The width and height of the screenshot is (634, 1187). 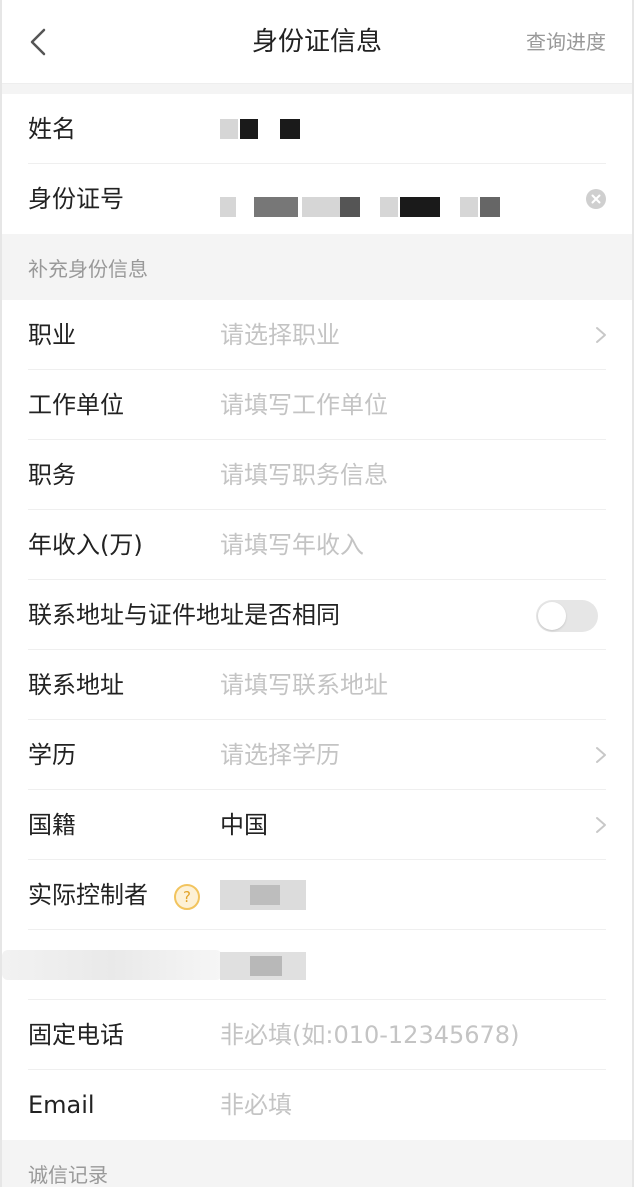 I want to click on landline-label: 固定电话, so click(x=76, y=1035).